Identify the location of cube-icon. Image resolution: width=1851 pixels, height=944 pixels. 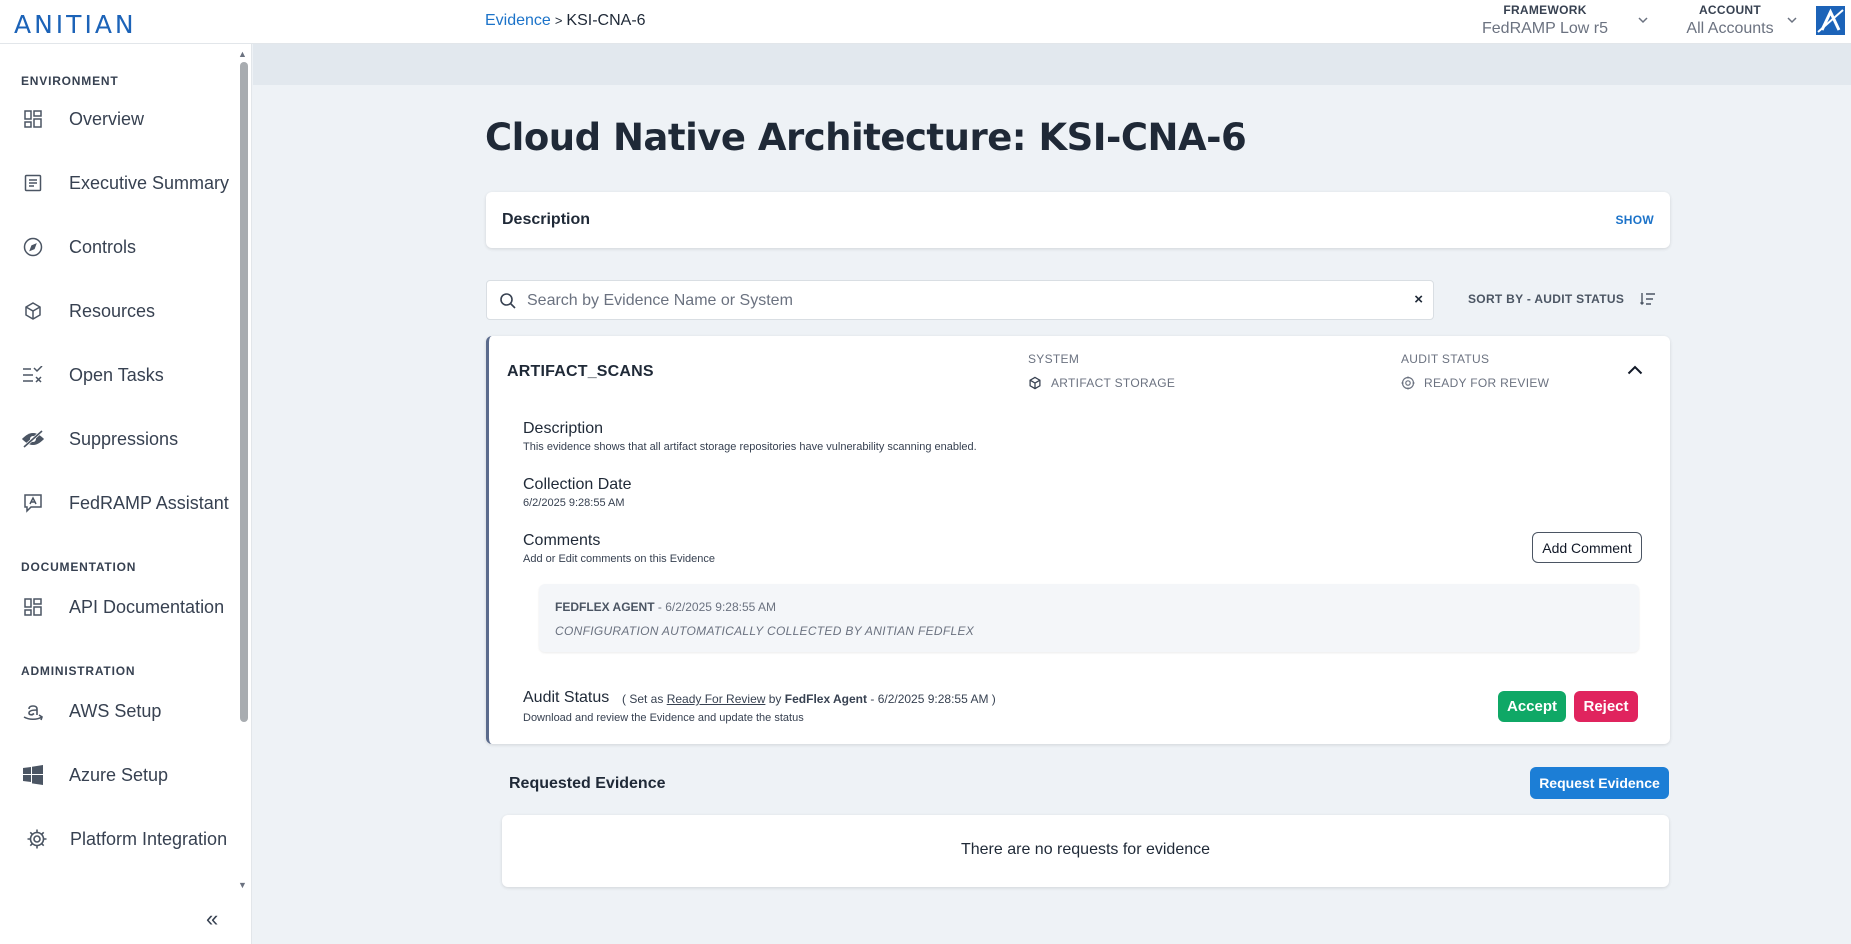
(1035, 383).